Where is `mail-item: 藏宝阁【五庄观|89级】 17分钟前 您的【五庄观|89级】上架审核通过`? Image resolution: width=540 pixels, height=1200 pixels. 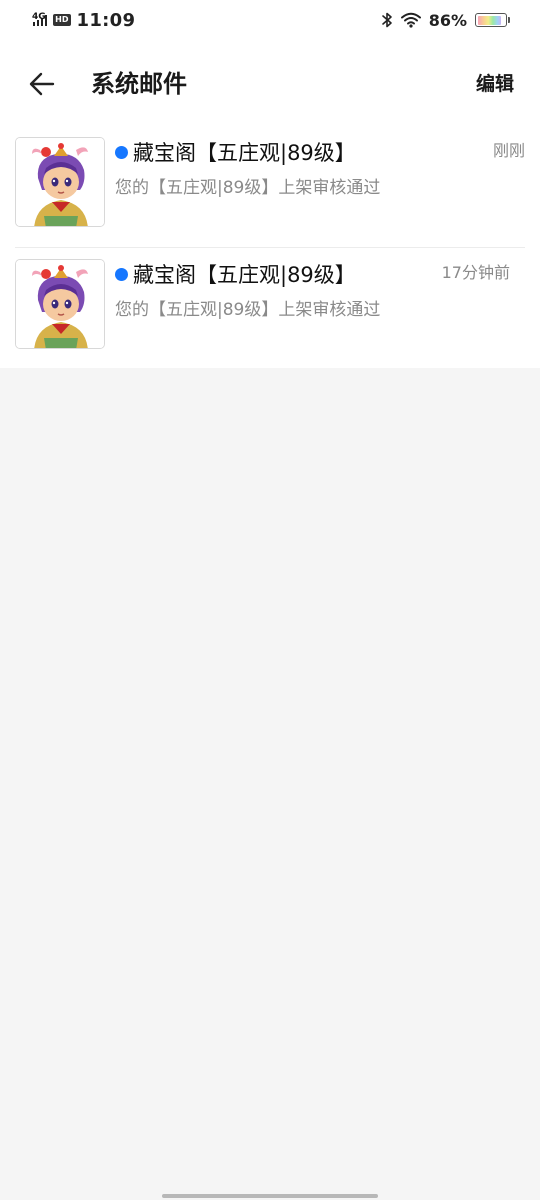 mail-item: 藏宝阁【五庄观|89级】 17分钟前 您的【五庄观|89级】上架审核通过 is located at coordinates (270, 307).